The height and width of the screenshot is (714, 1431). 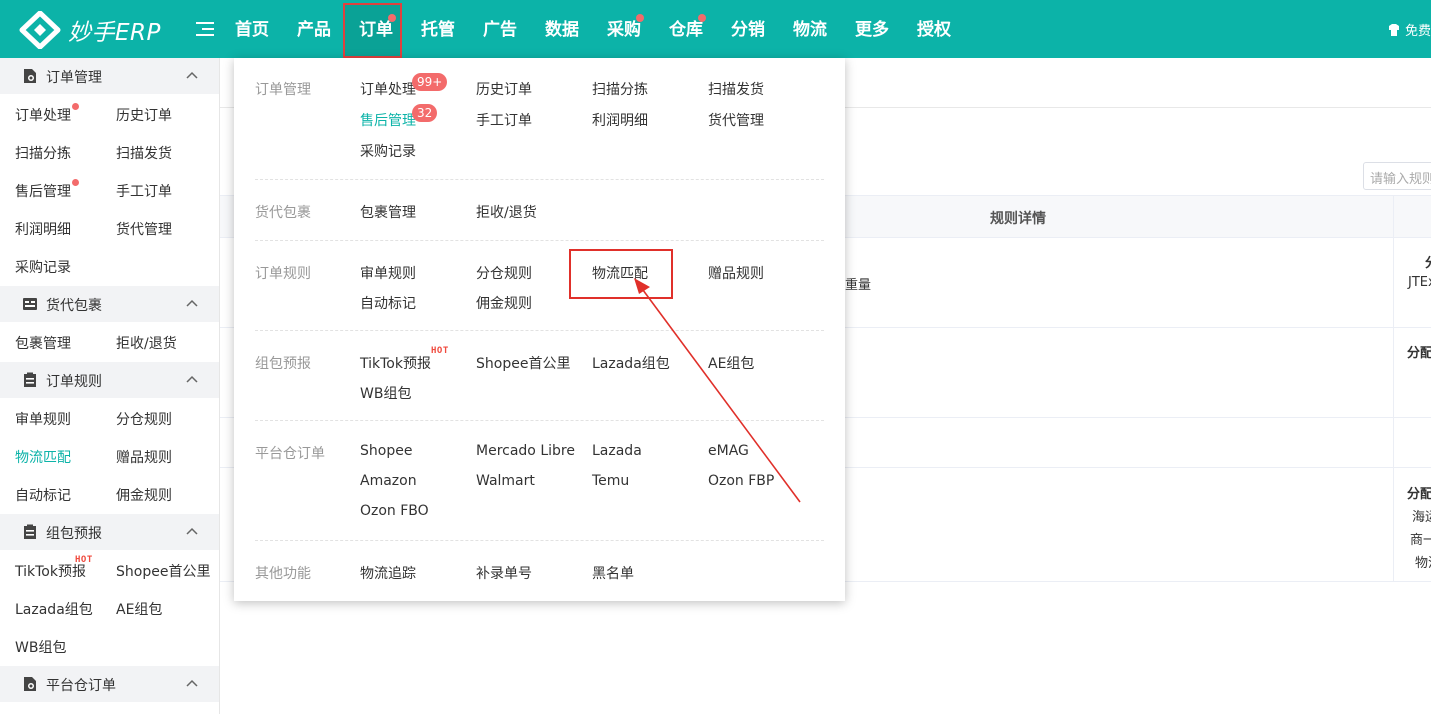 I want to click on menu-link-order-history: 历史订单, so click(x=504, y=89).